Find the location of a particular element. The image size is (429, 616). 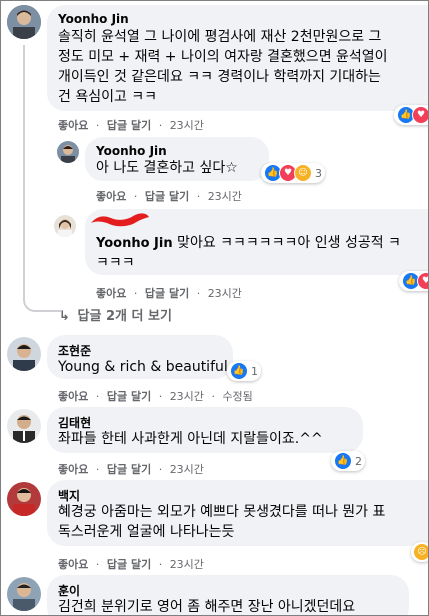

reply-author: Yoonho Jin is located at coordinates (131, 151).